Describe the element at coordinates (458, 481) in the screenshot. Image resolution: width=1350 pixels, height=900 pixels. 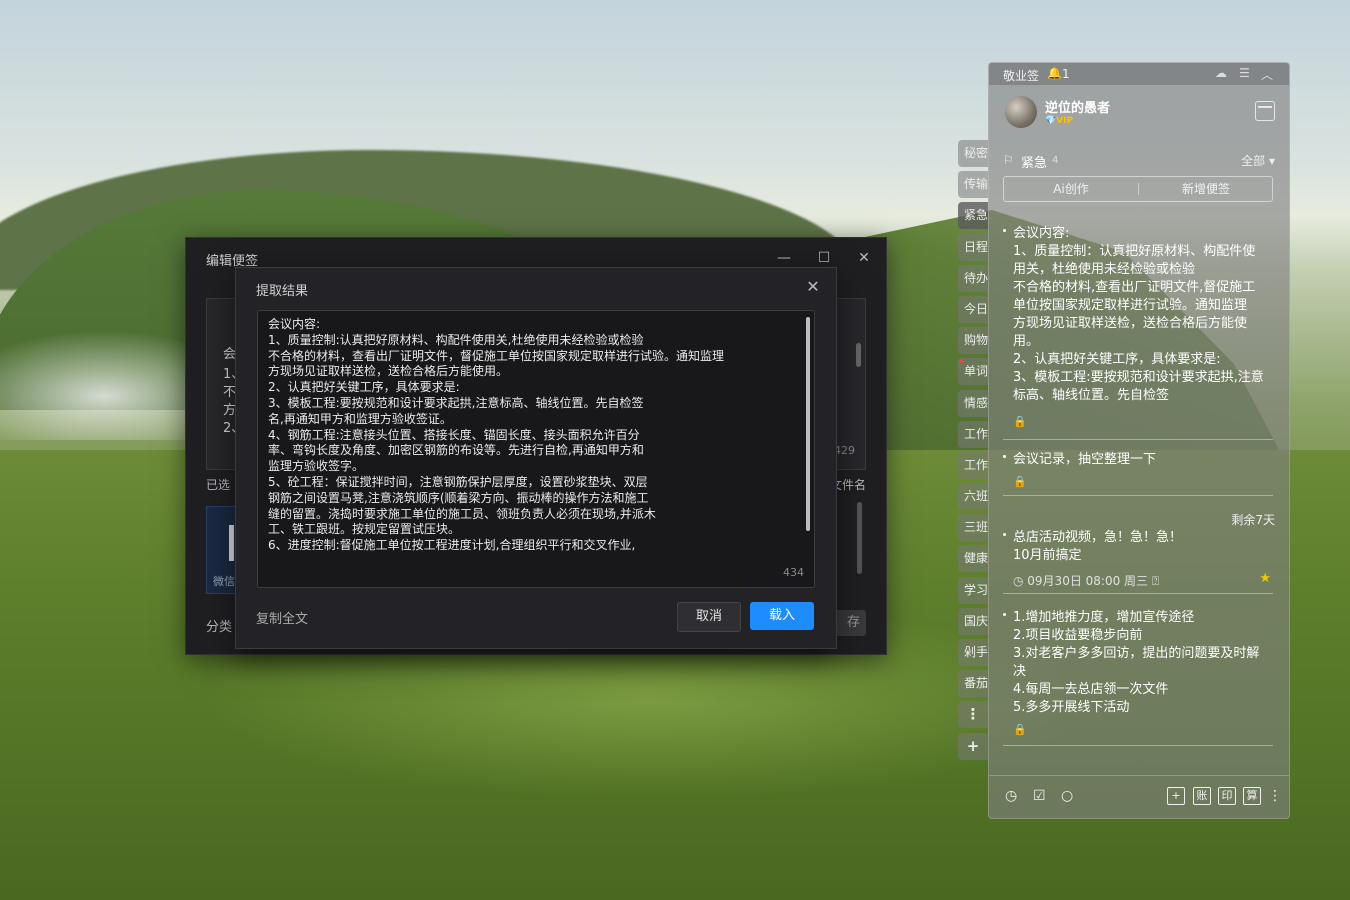
I see `text-line: 5、砼工程：保证搅拌时间，注意钢筋保护层厚度，设置砂浆垫块、双层` at that location.